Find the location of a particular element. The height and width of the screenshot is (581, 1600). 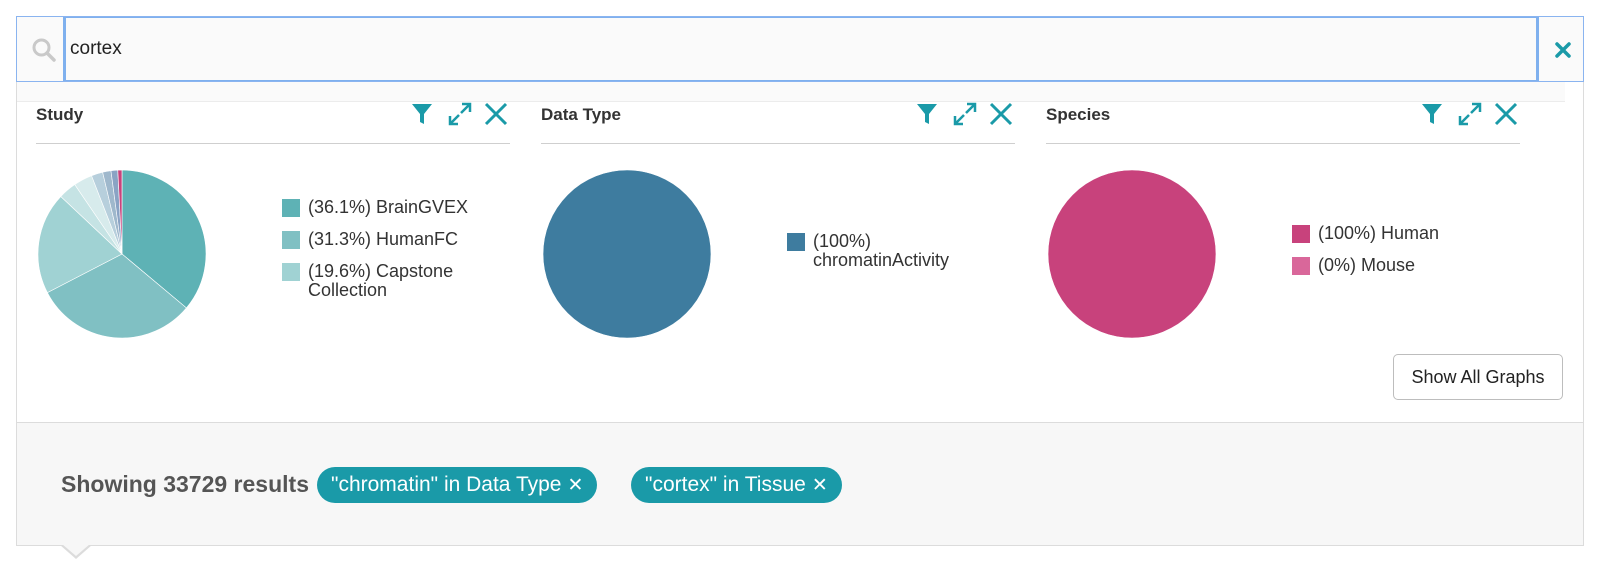

data-type-legend: (100%) chromatinActivity is located at coordinates (868, 257).